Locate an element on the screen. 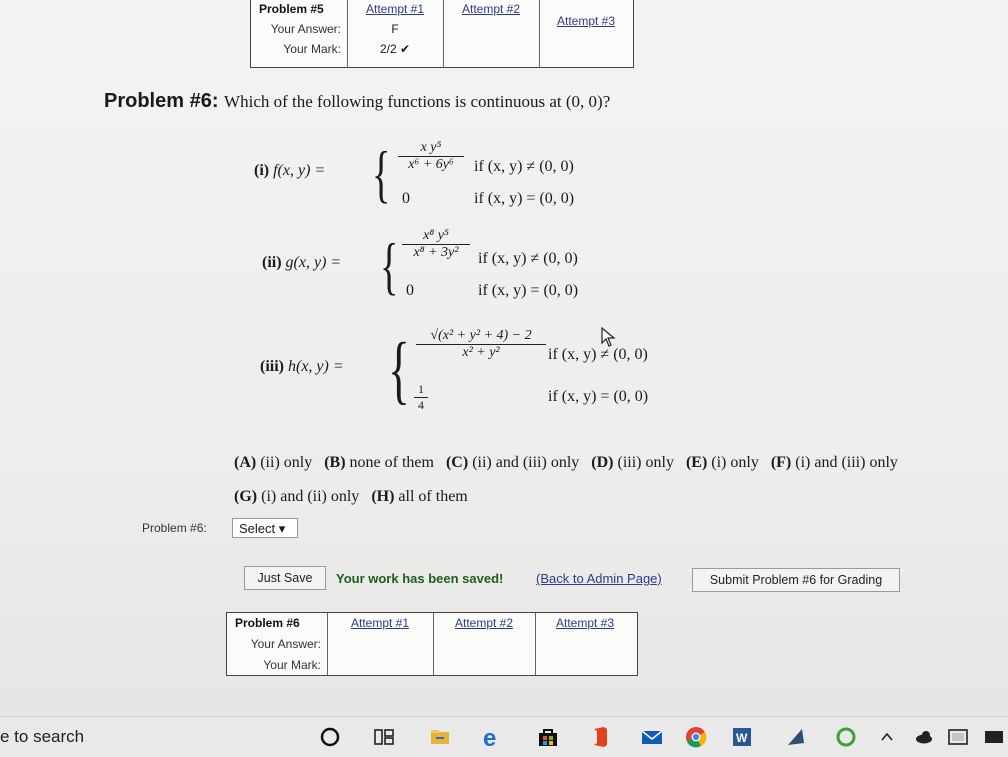  answer-value: F is located at coordinates (395, 29).